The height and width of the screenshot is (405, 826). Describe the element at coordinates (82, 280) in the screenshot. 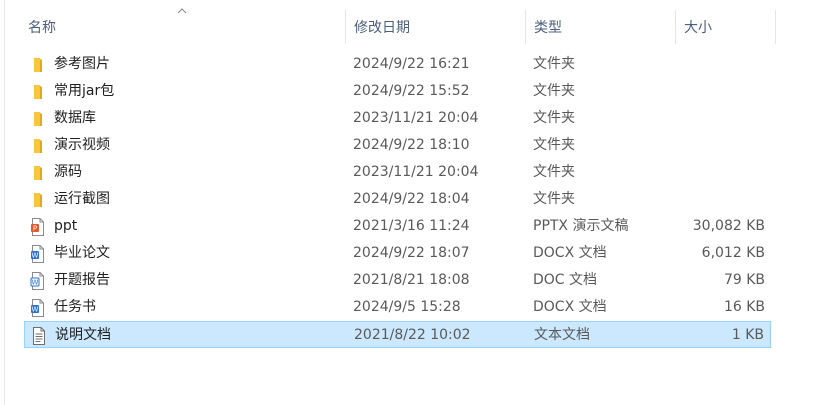

I see `file-name: 开题报告` at that location.